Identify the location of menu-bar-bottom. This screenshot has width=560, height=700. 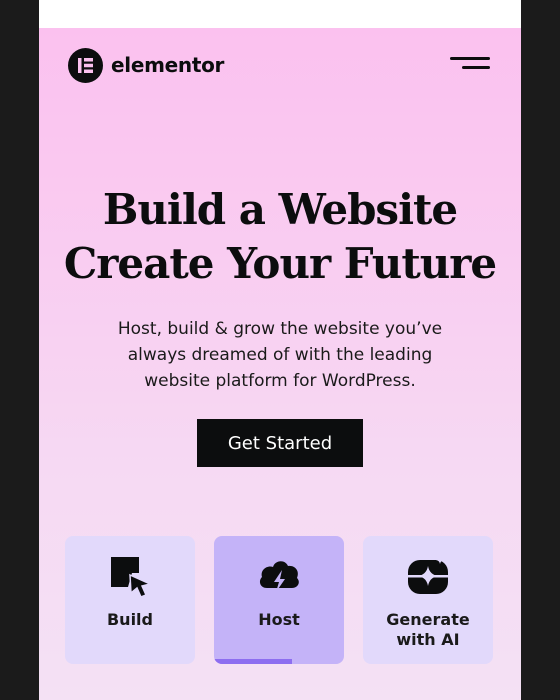
(476, 67).